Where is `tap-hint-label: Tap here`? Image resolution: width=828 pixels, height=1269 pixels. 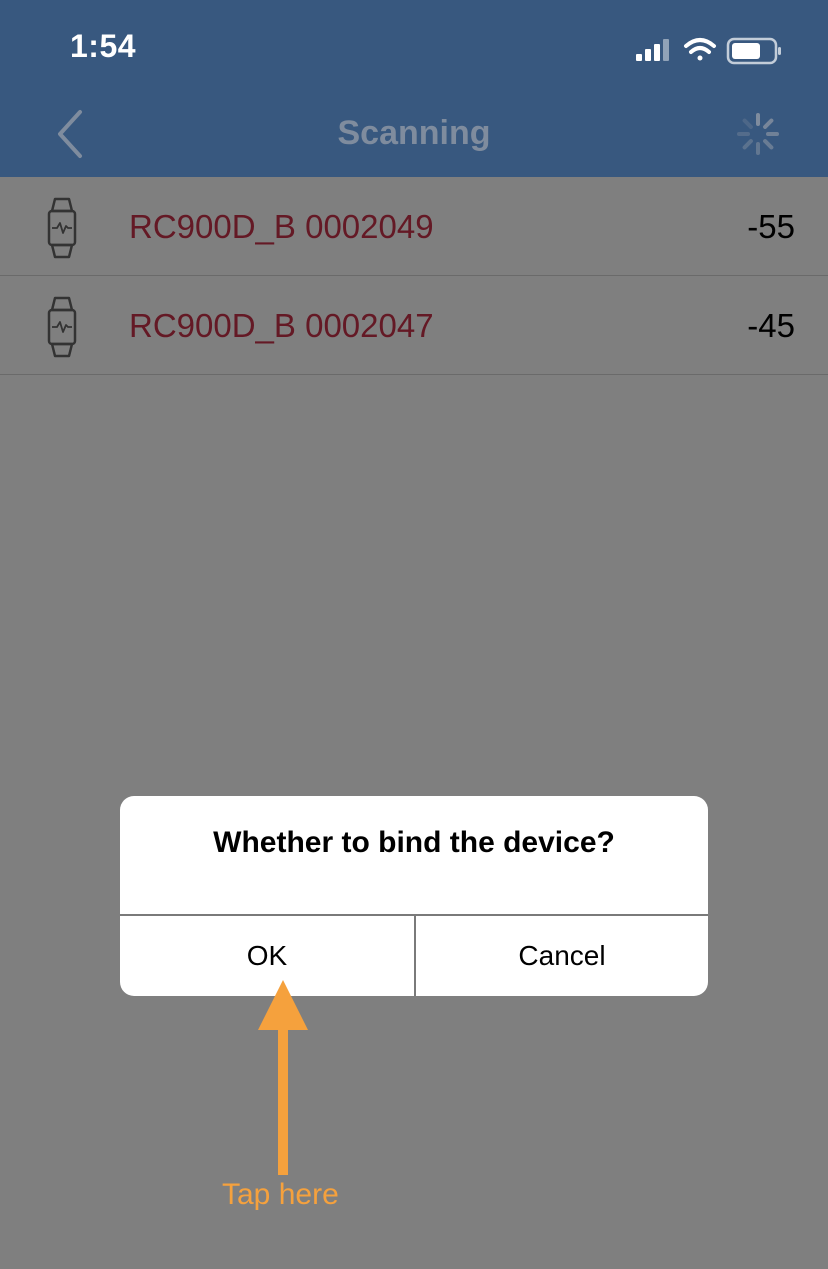
tap-hint-label: Tap here is located at coordinates (280, 1194).